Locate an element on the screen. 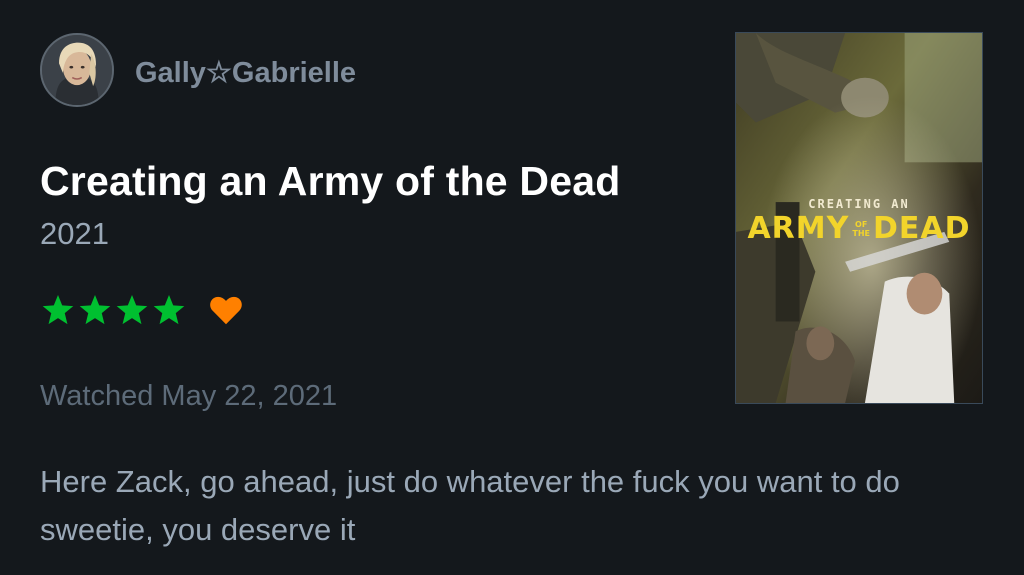 This screenshot has width=1024, height=575. username: Gally☆Gabrielle is located at coordinates (245, 72).